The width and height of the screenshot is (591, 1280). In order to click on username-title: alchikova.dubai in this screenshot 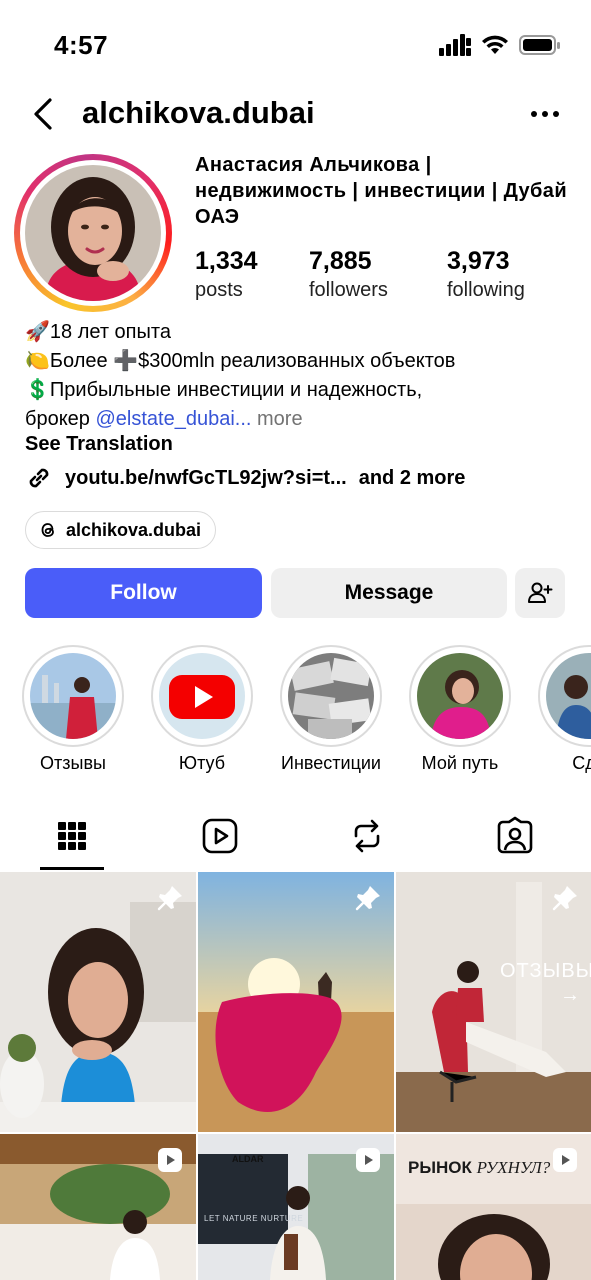, I will do `click(198, 112)`.